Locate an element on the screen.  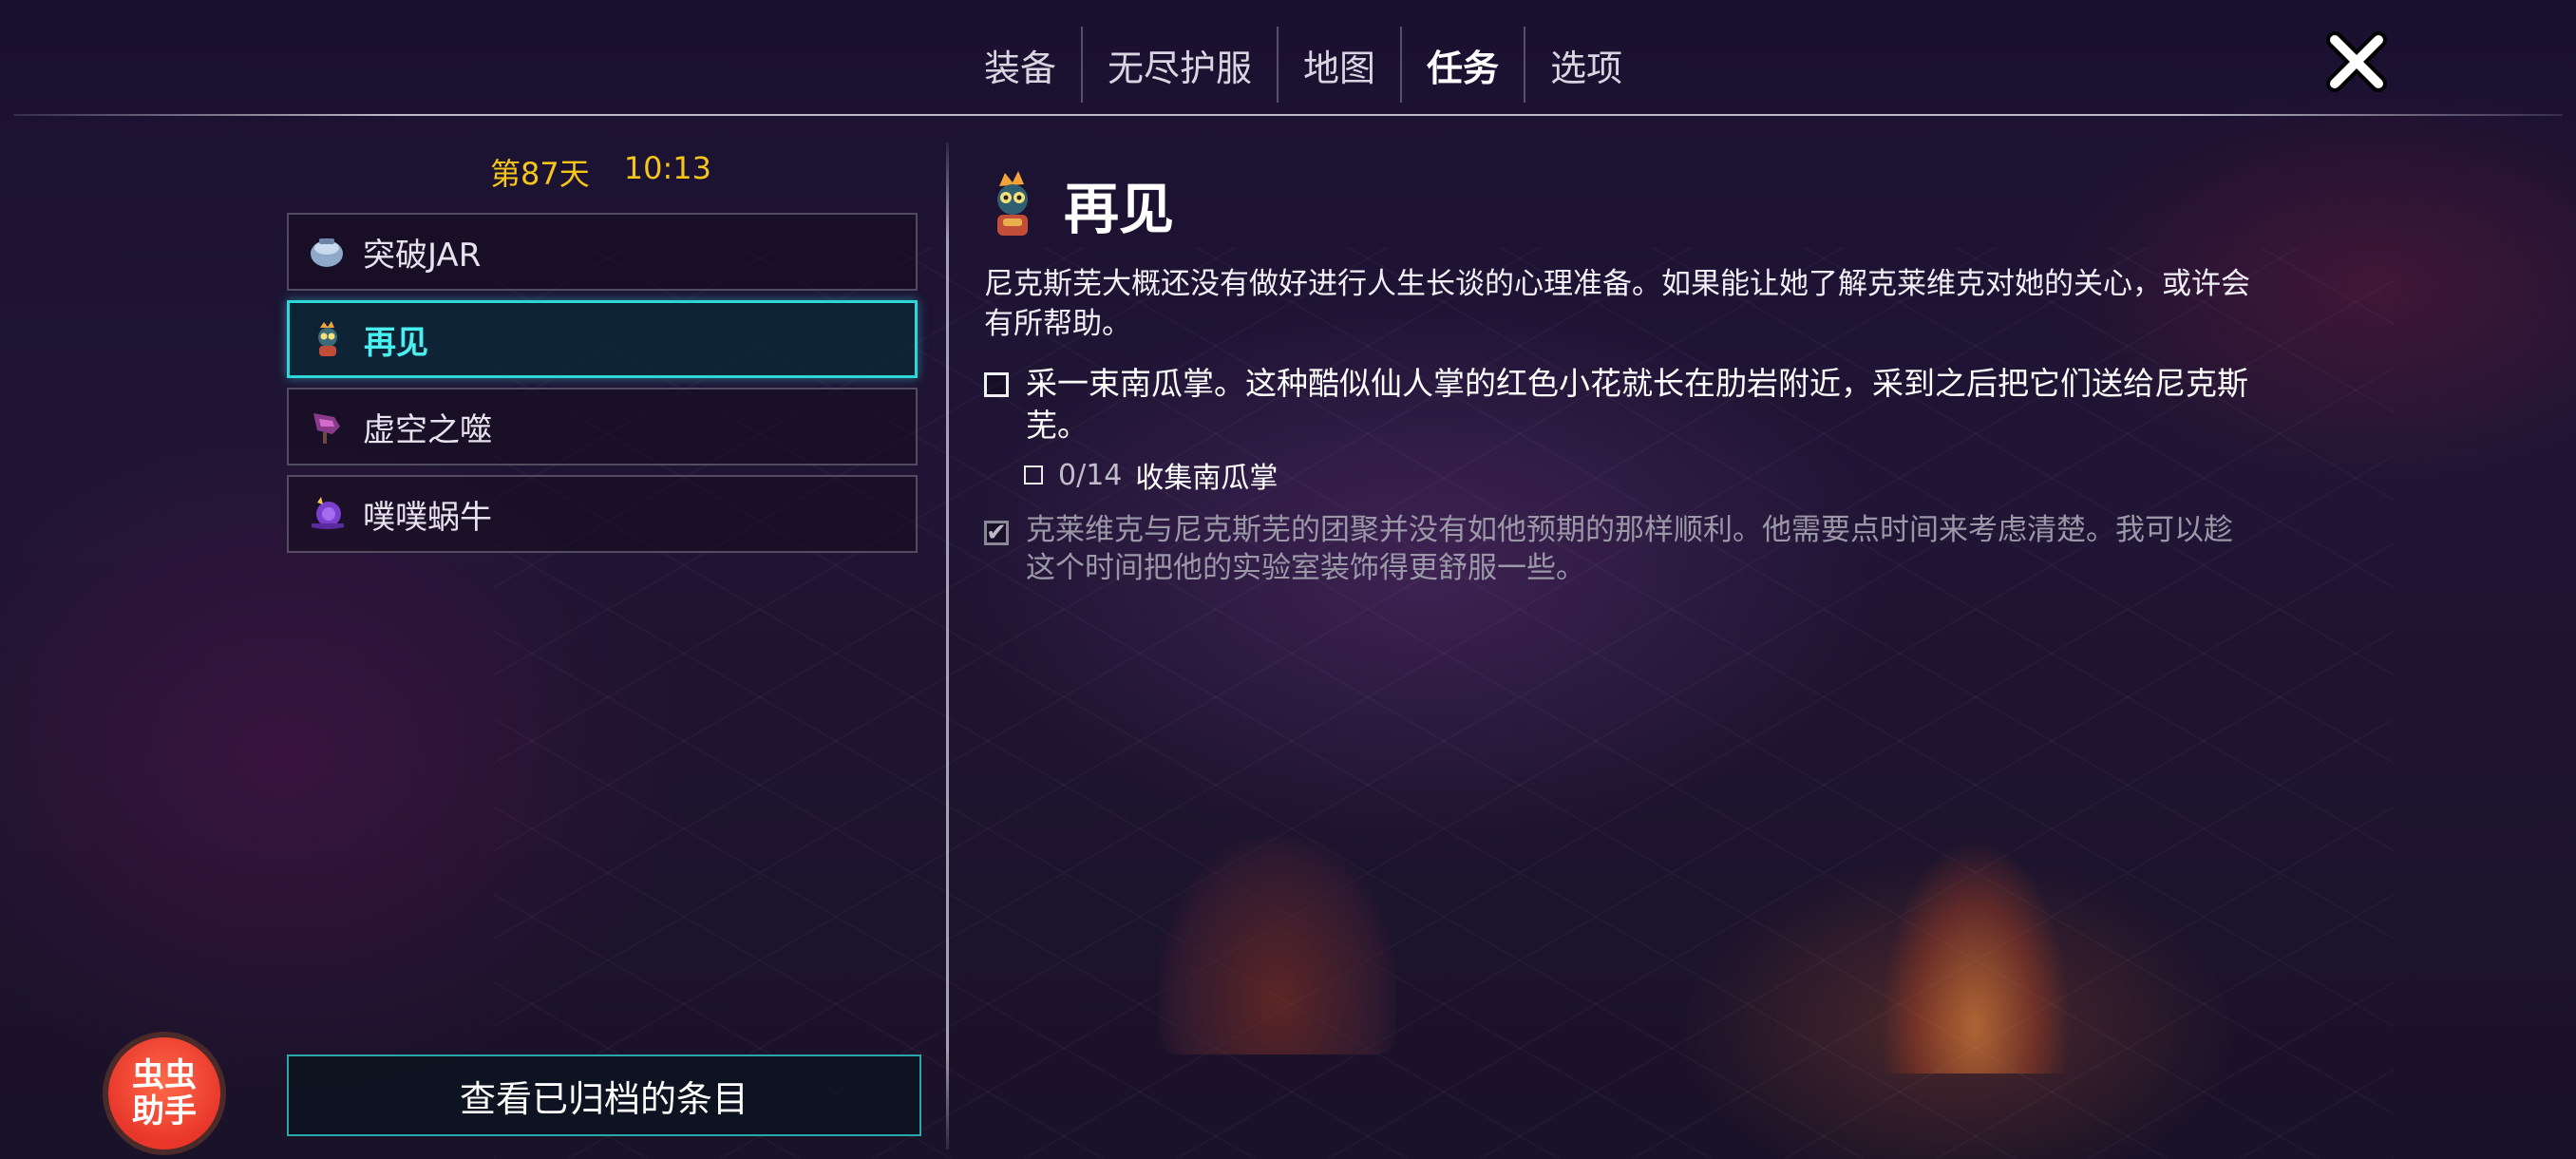
quest-label: 噗噗蜗牛 is located at coordinates (427, 517).